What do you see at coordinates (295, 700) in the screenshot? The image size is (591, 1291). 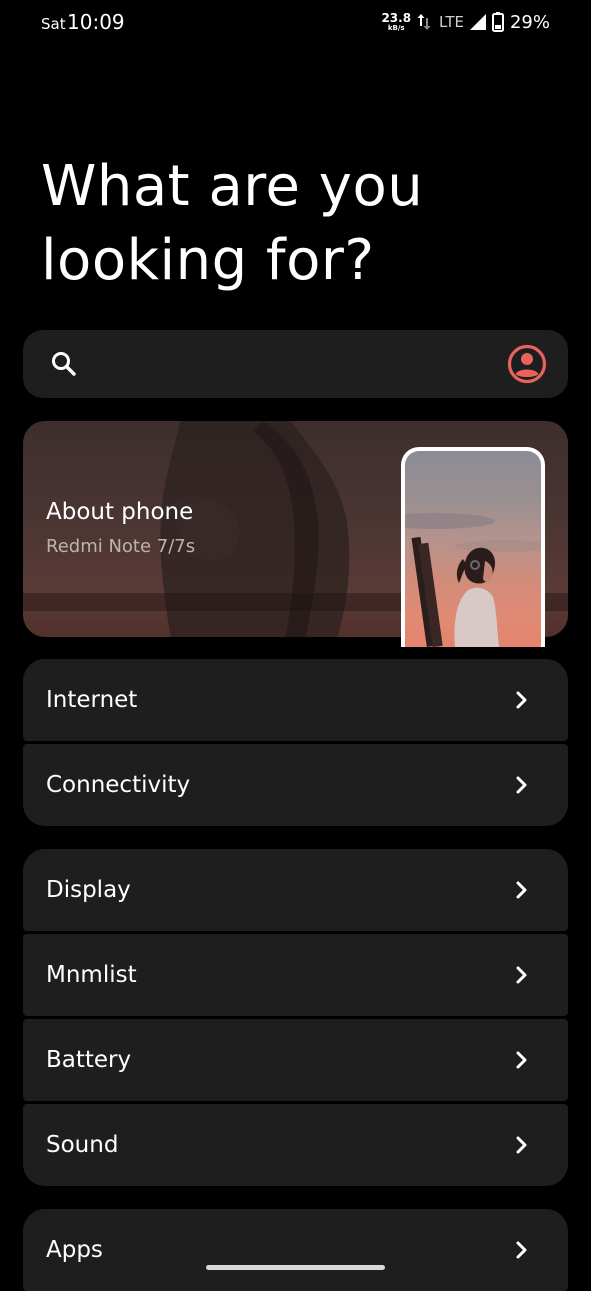 I see `settings-item-internet: Internet` at bounding box center [295, 700].